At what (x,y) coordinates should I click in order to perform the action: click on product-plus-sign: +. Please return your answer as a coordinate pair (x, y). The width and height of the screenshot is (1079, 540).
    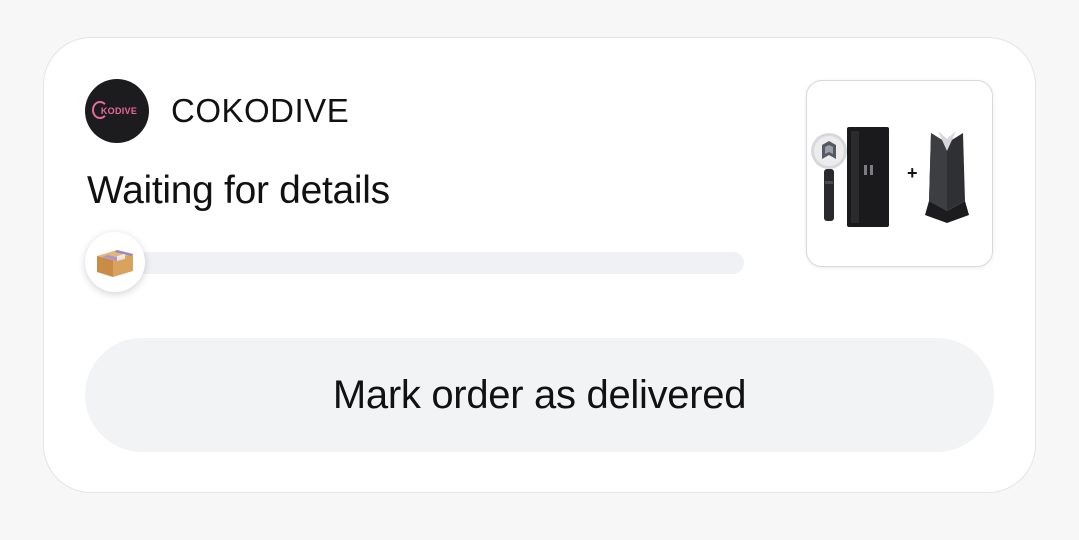
    Looking at the image, I should click on (912, 173).